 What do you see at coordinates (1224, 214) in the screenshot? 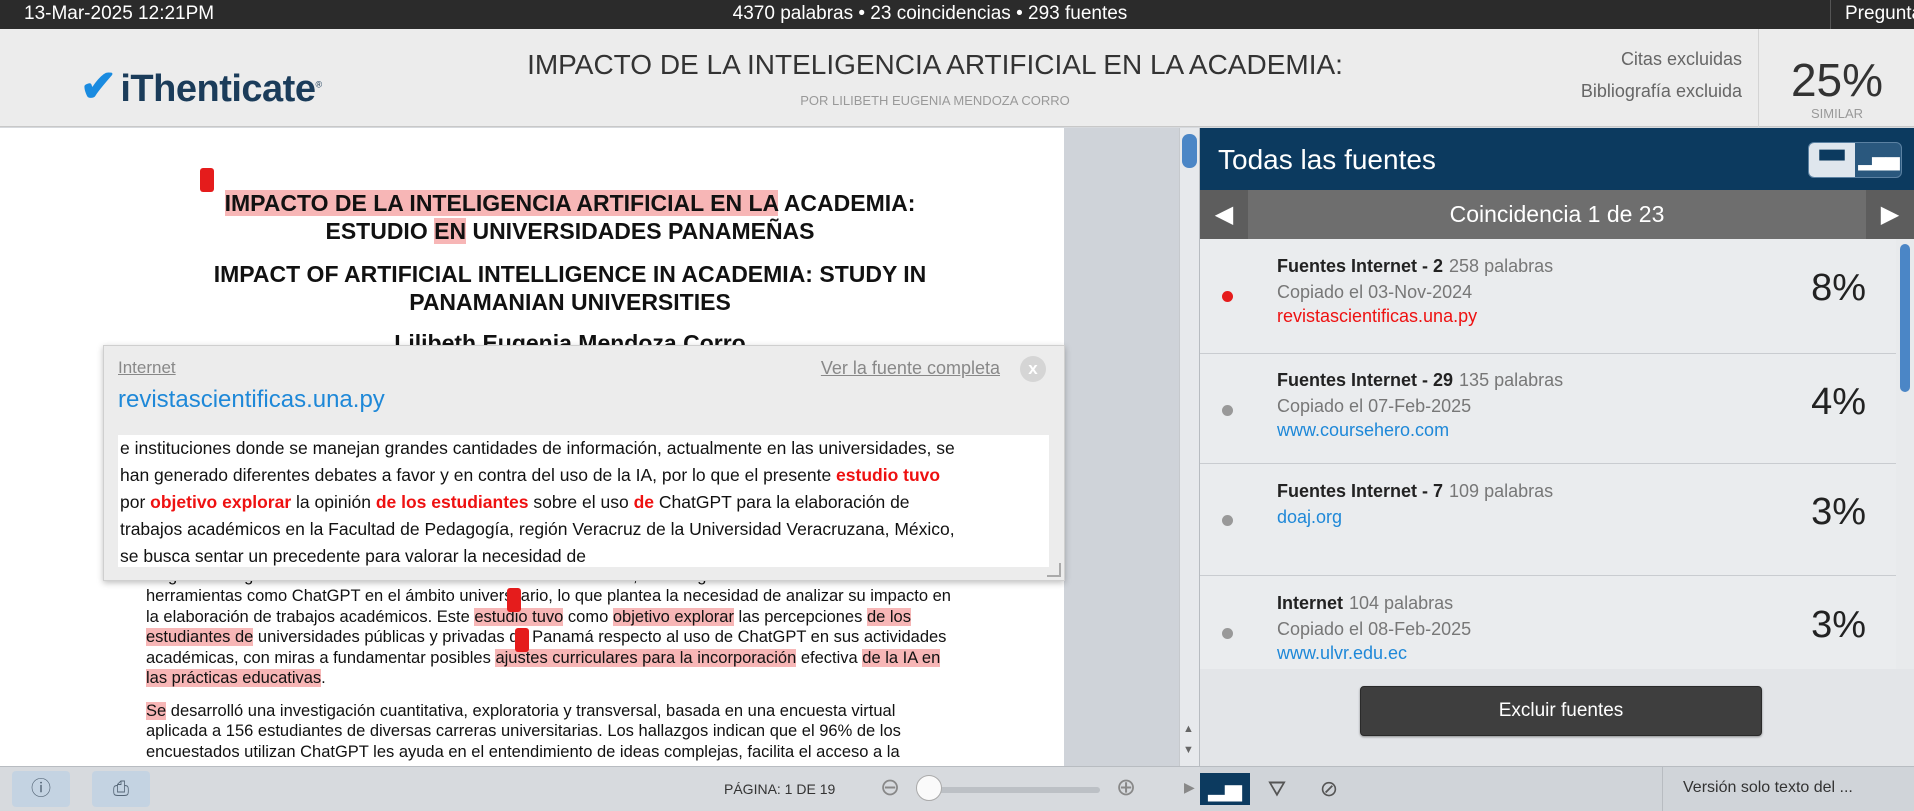
I see `previous-match-button: ◀` at bounding box center [1224, 214].